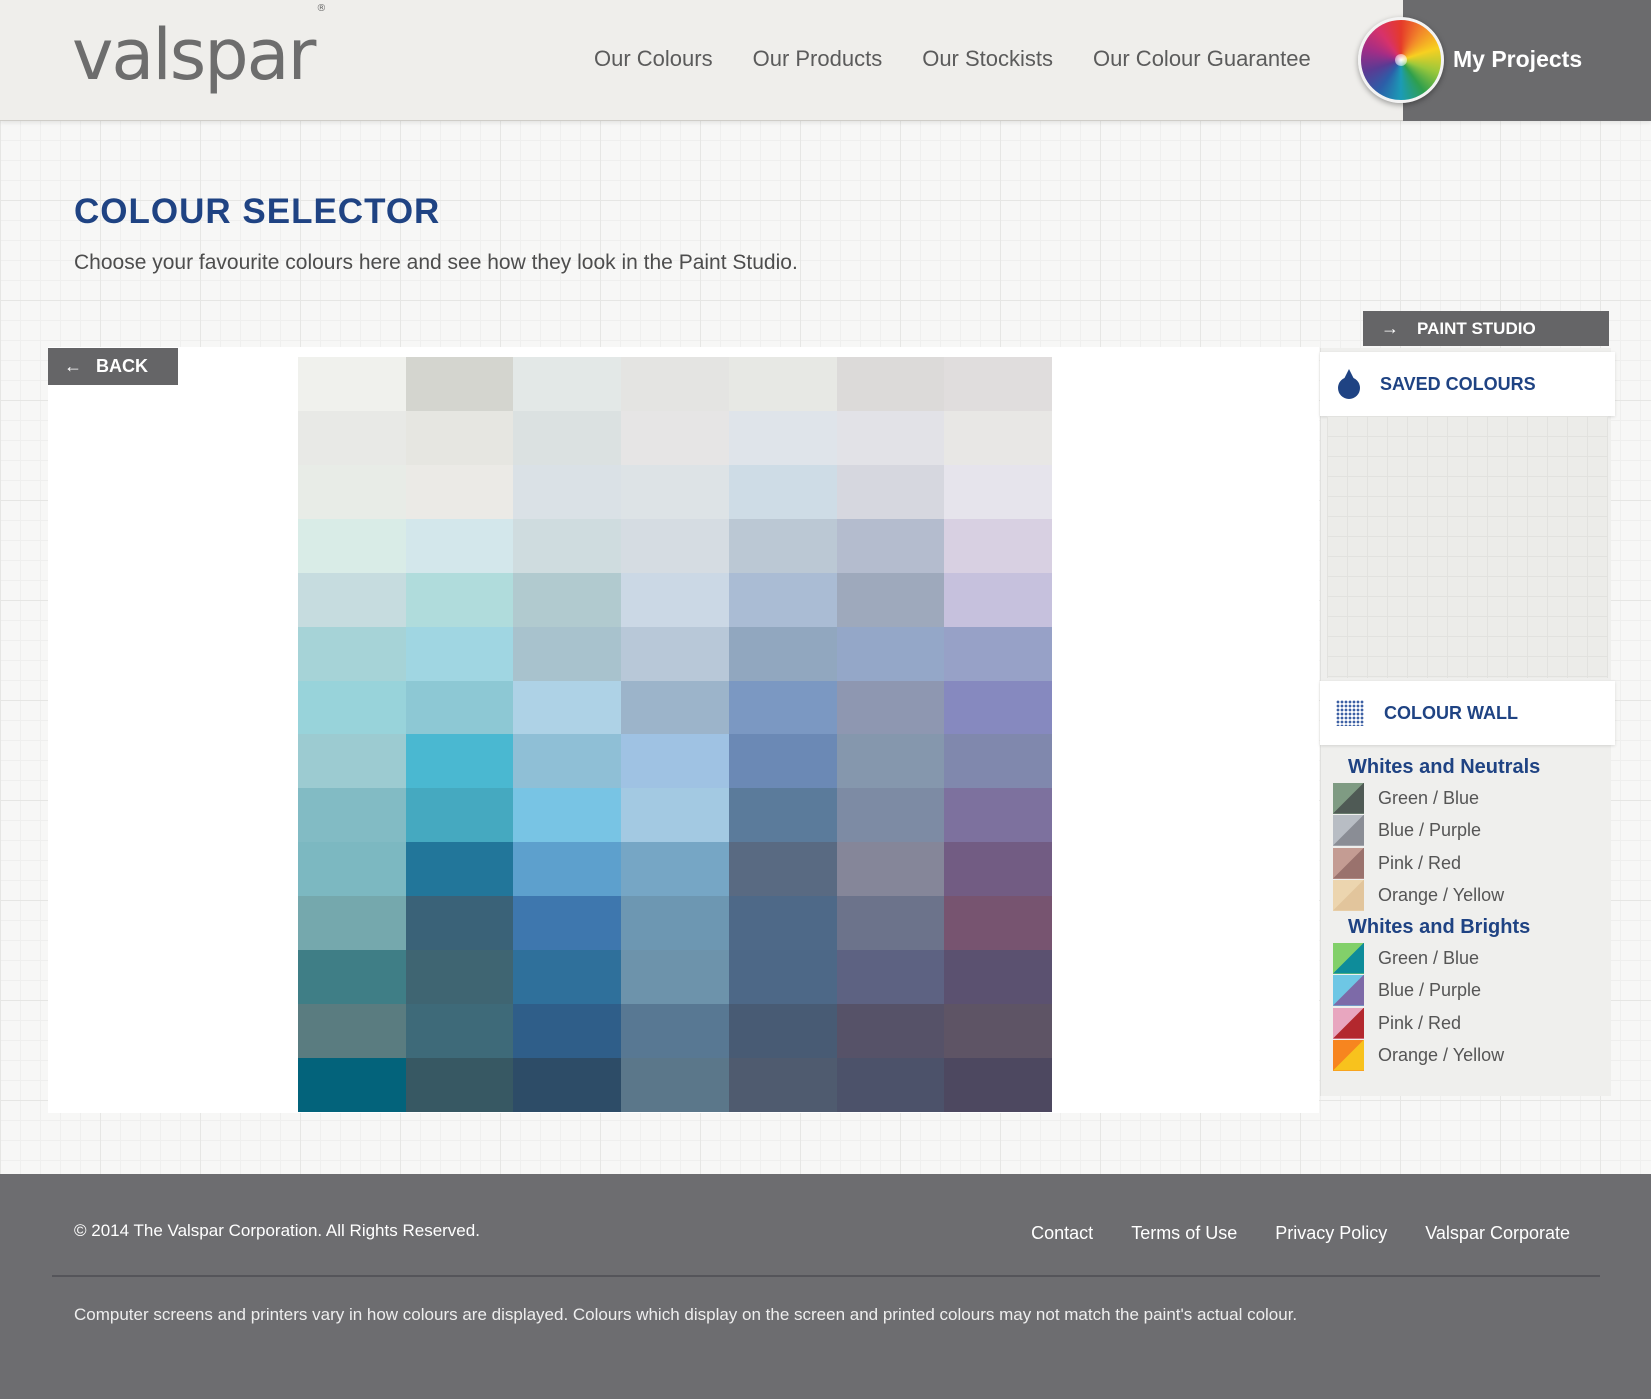 This screenshot has width=1651, height=1399. I want to click on back-button: ← BACK, so click(113, 366).